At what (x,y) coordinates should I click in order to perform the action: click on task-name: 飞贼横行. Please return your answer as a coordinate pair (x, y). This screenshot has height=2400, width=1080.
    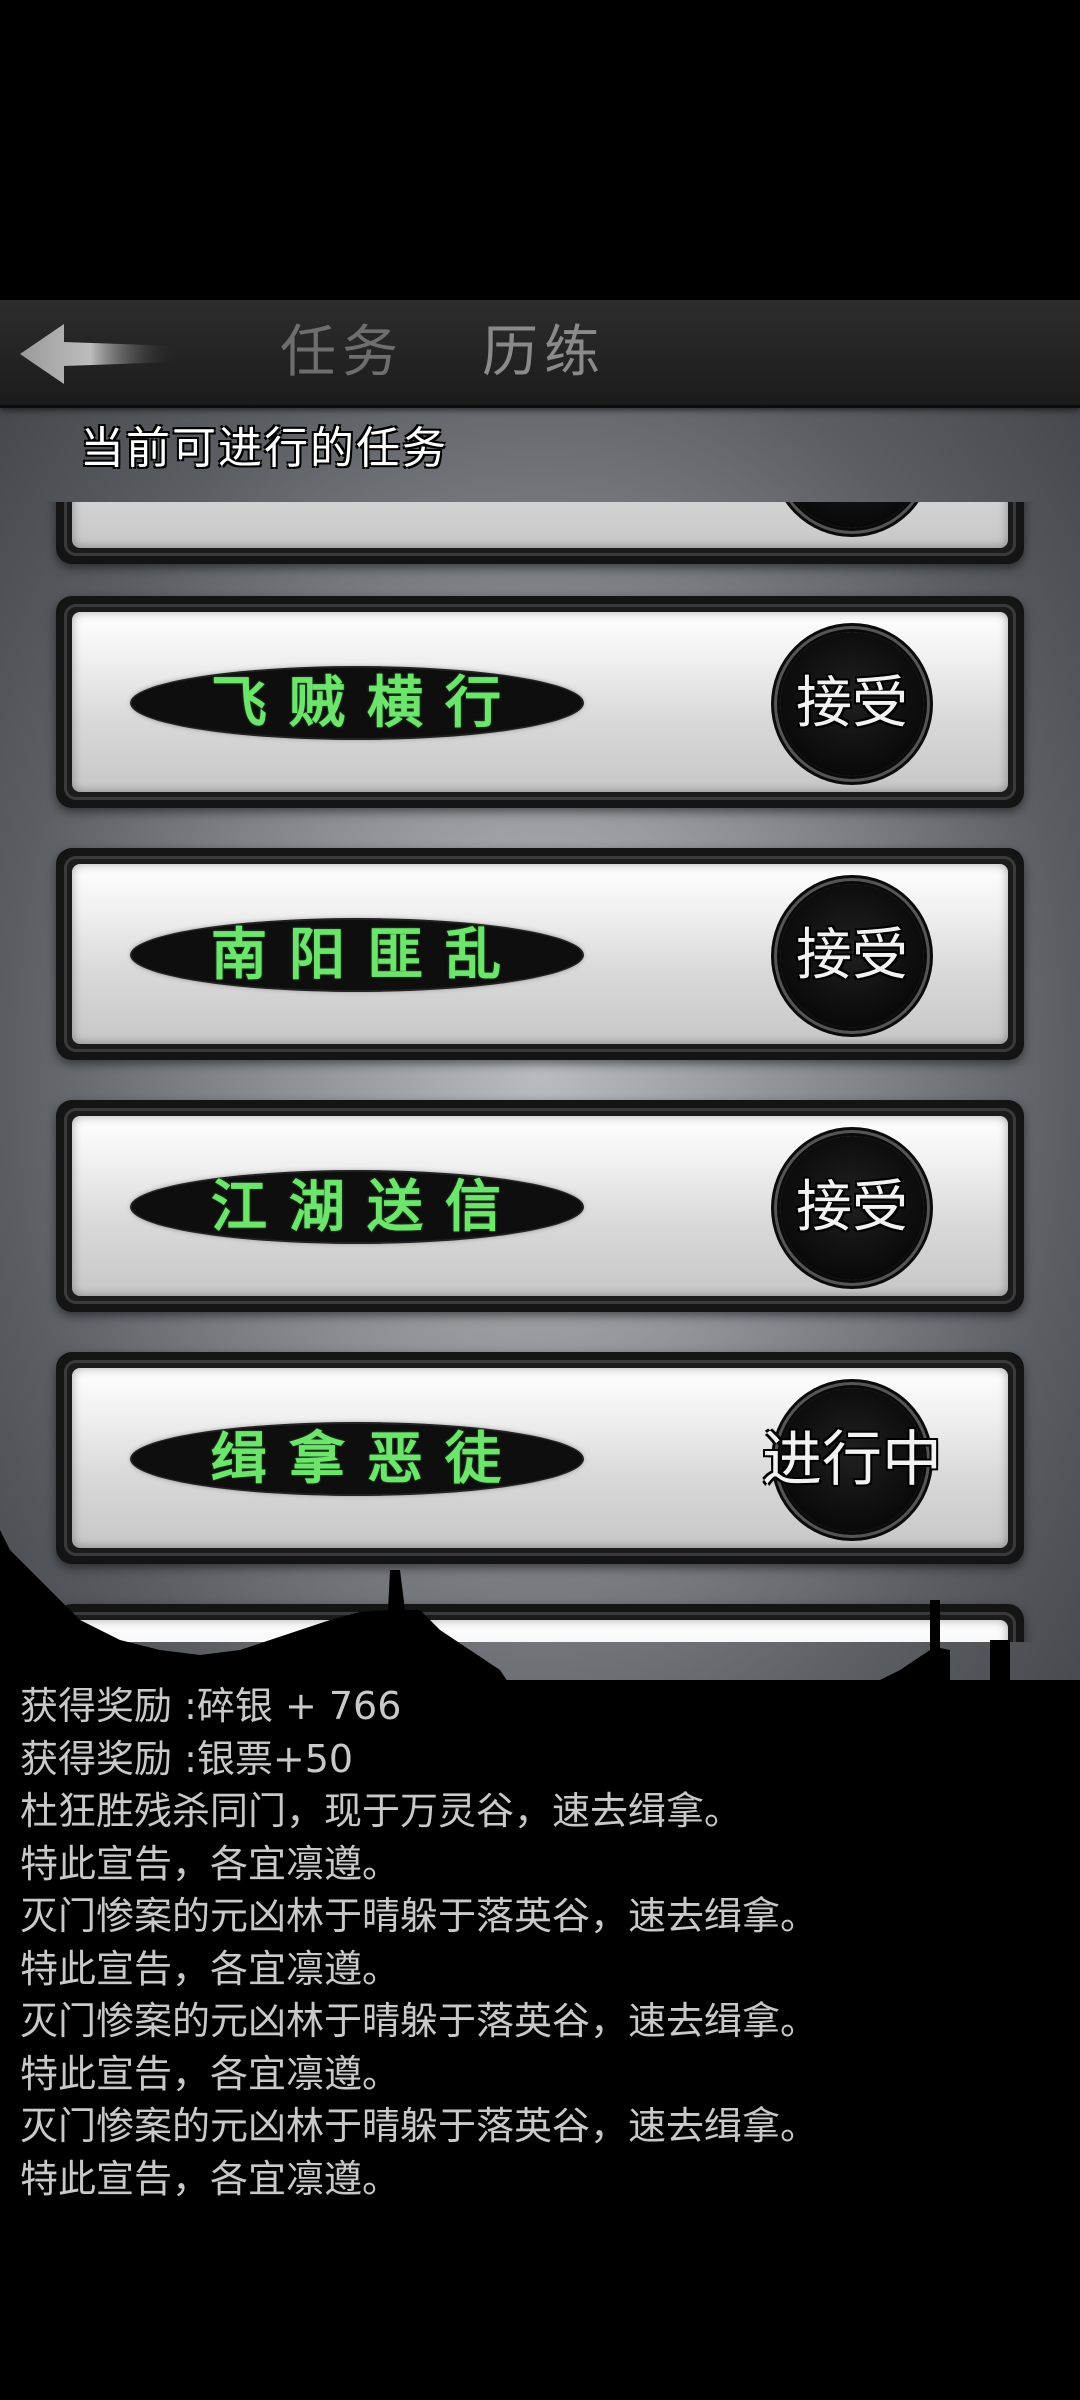
    Looking at the image, I should click on (367, 703).